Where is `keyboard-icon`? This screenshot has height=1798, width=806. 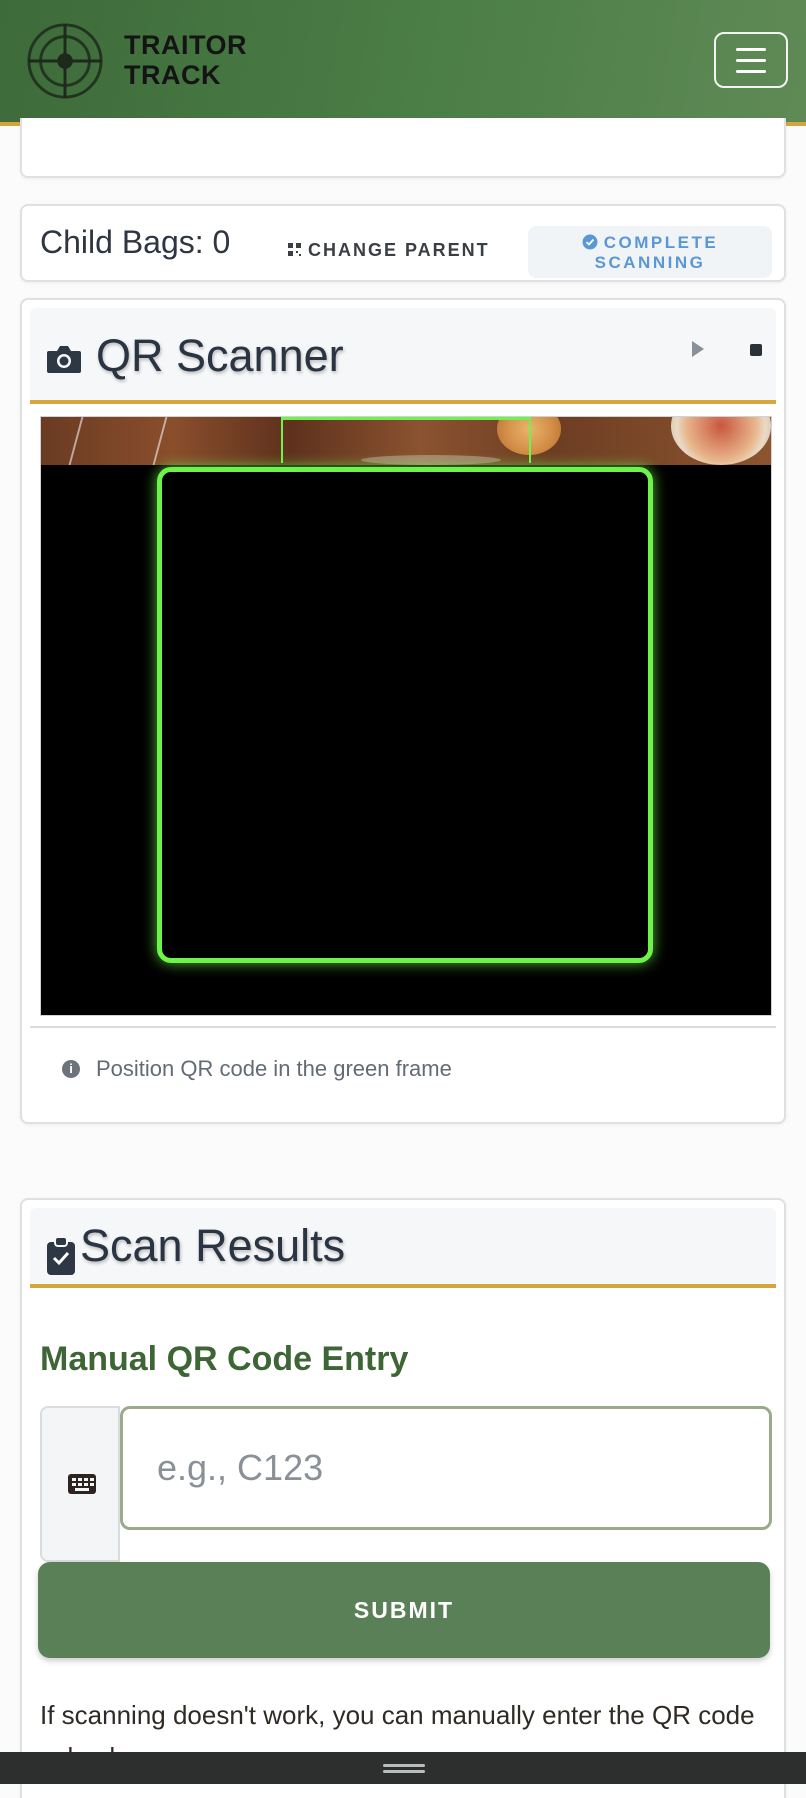 keyboard-icon is located at coordinates (82, 1484).